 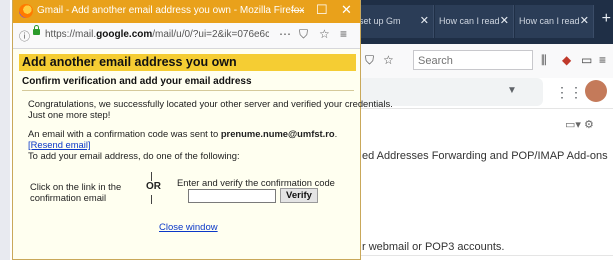 I want to click on page-title: Add another email address you own, so click(x=187, y=62).